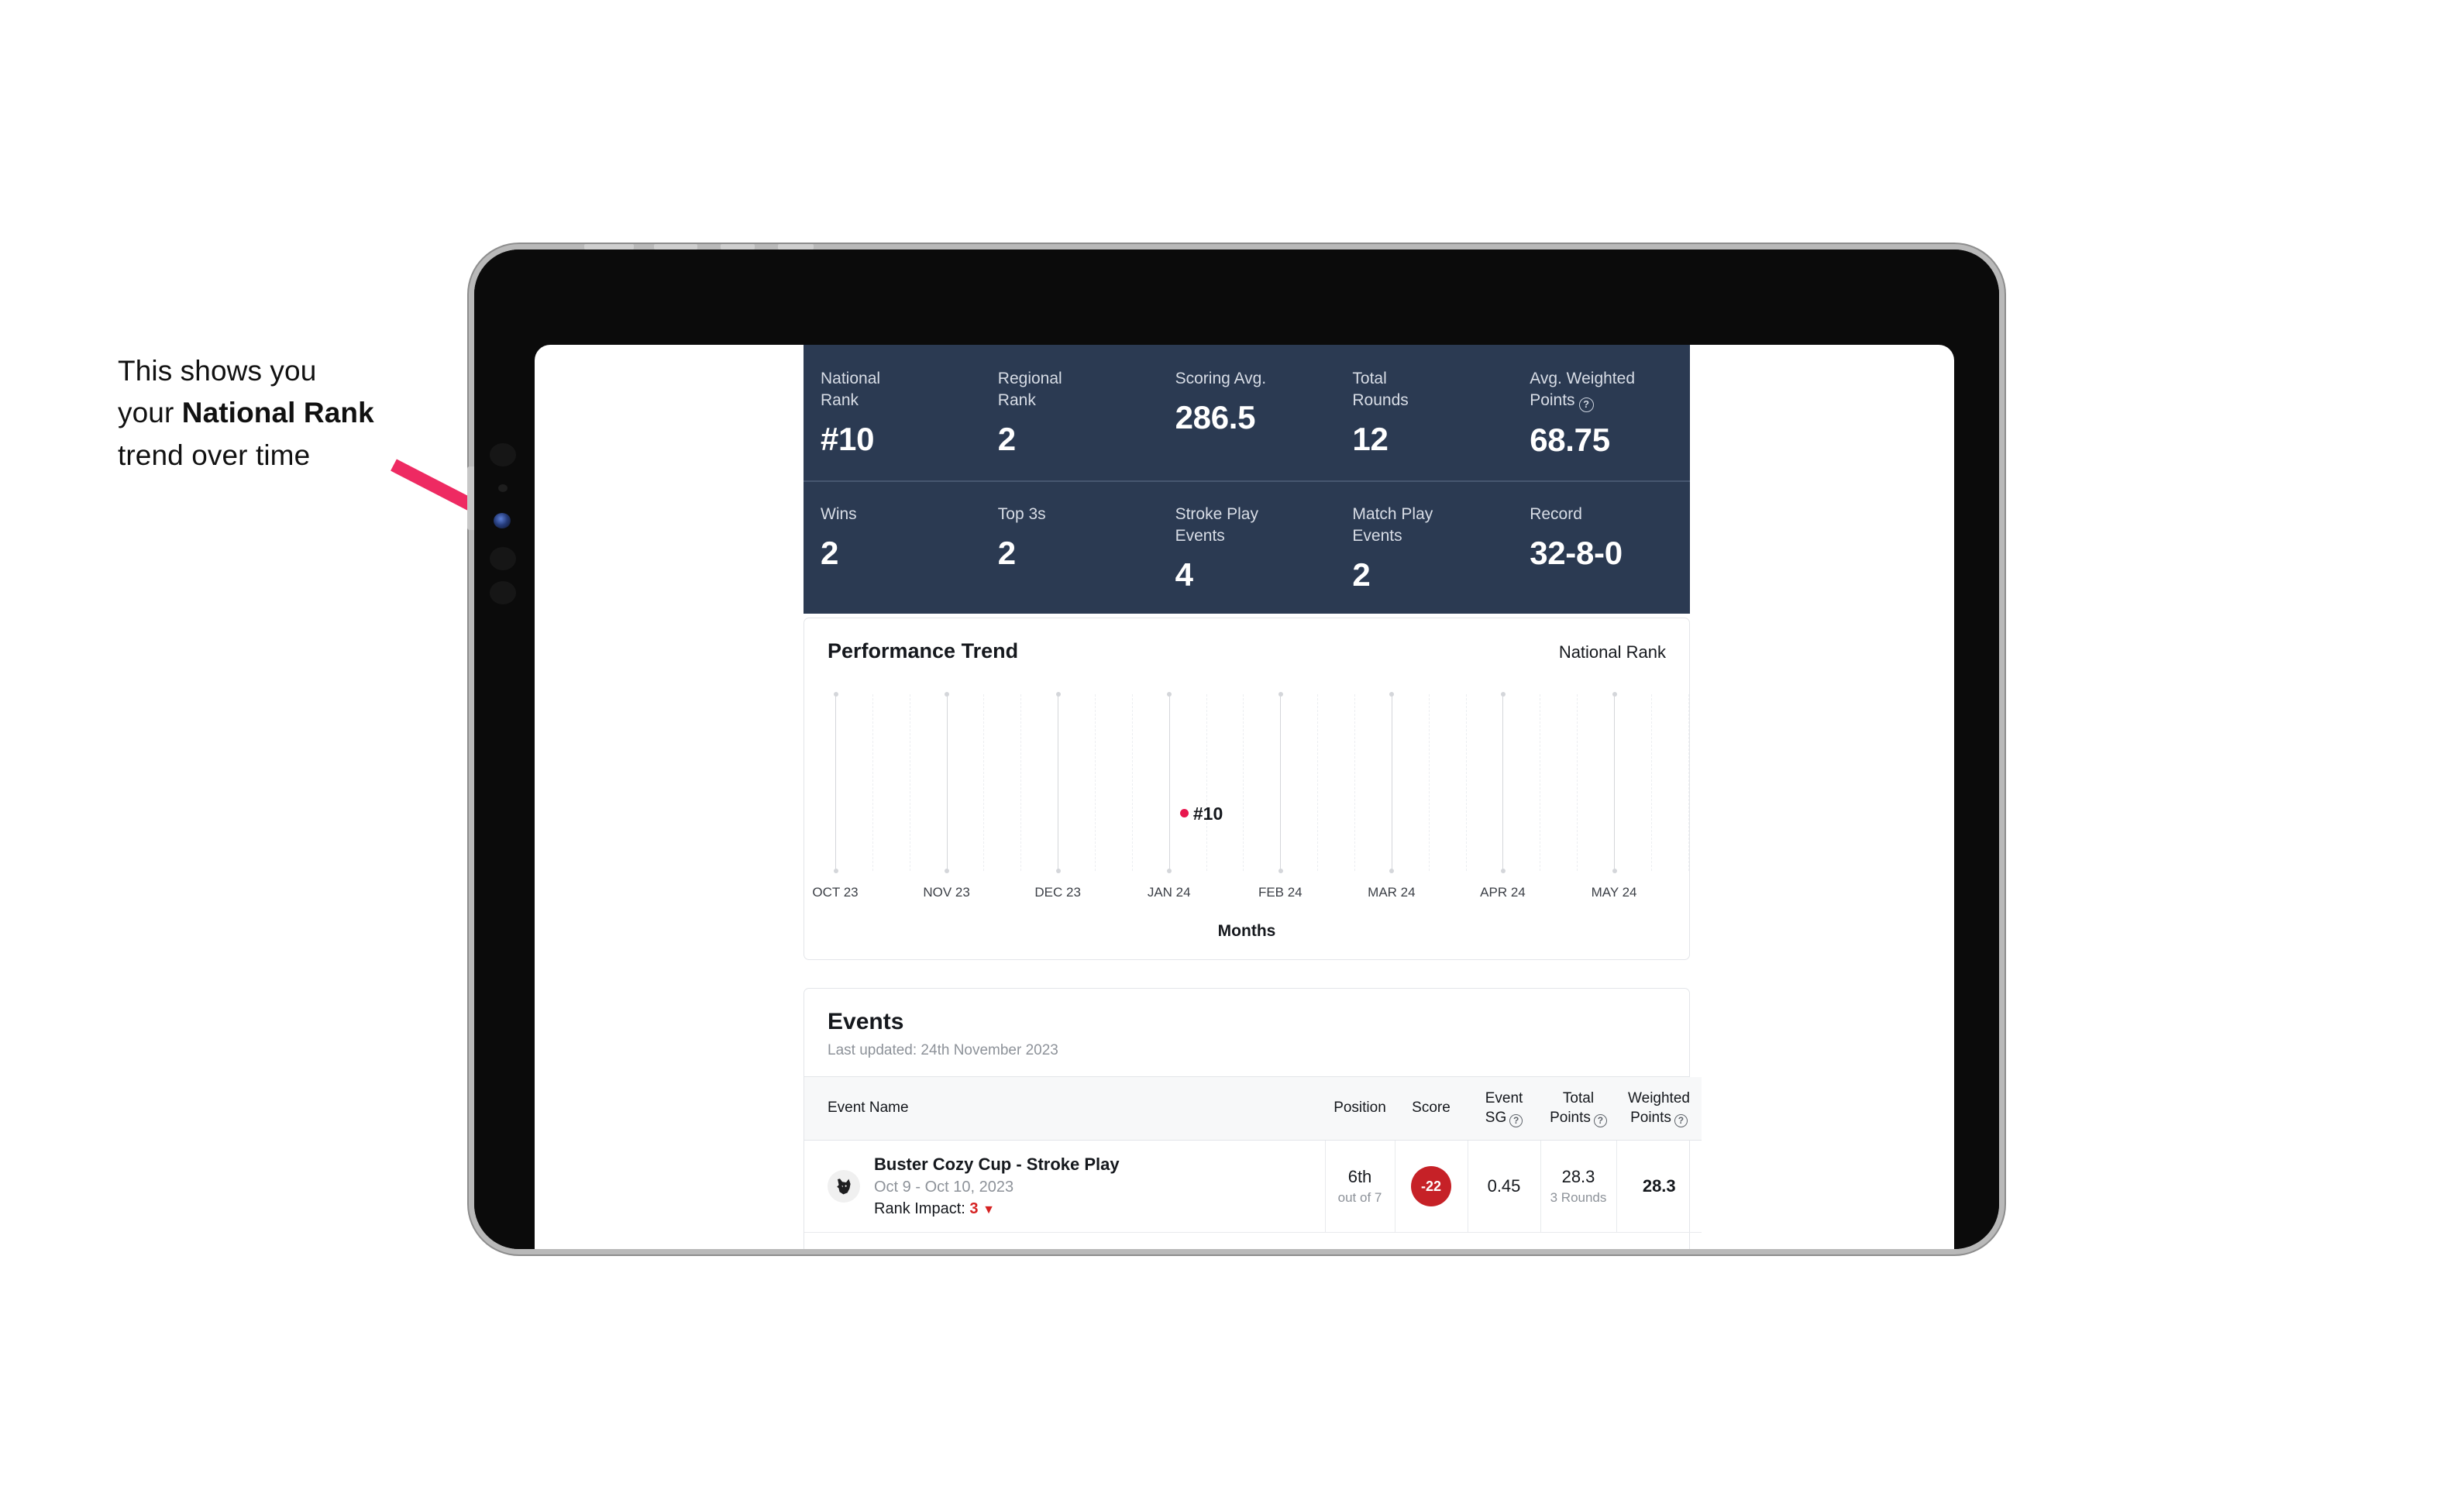  What do you see at coordinates (1246, 931) in the screenshot?
I see `chart-x-axis-label: Months` at bounding box center [1246, 931].